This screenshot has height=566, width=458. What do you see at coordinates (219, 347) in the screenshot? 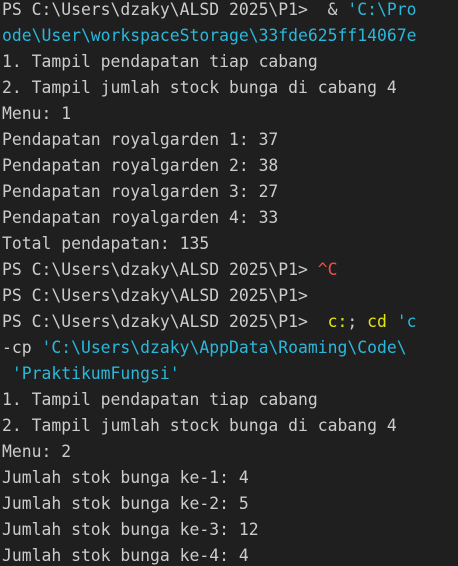
I see `terminal-text-segment: 'C:\Users\dzaky\AppData\Roaming\Code\` at bounding box center [219, 347].